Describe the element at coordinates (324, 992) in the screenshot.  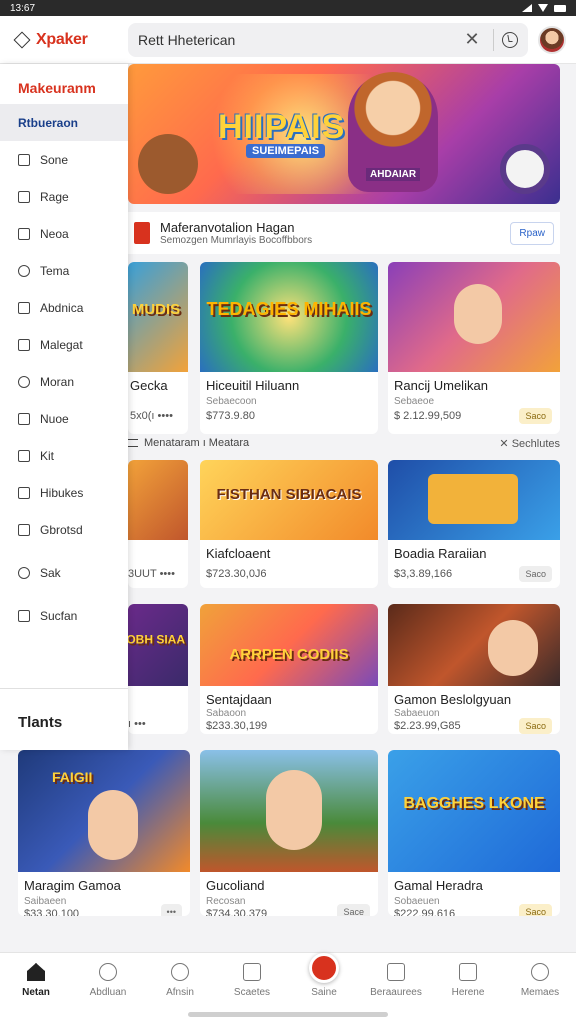
I see `nav-label: Saine` at that location.